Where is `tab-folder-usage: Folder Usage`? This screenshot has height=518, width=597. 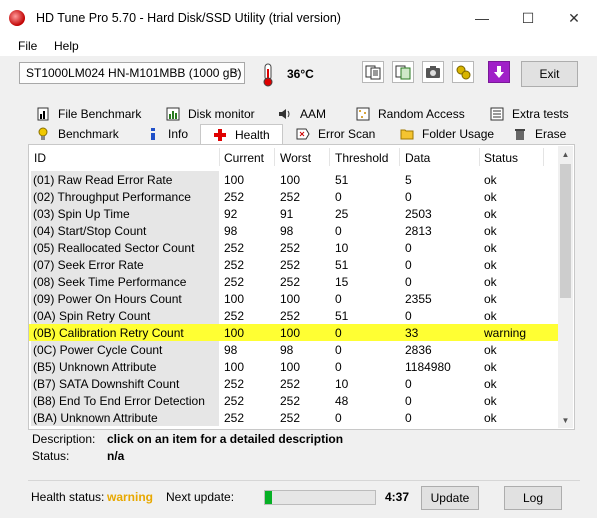
tab-folder-usage: Folder Usage is located at coordinates (447, 134).